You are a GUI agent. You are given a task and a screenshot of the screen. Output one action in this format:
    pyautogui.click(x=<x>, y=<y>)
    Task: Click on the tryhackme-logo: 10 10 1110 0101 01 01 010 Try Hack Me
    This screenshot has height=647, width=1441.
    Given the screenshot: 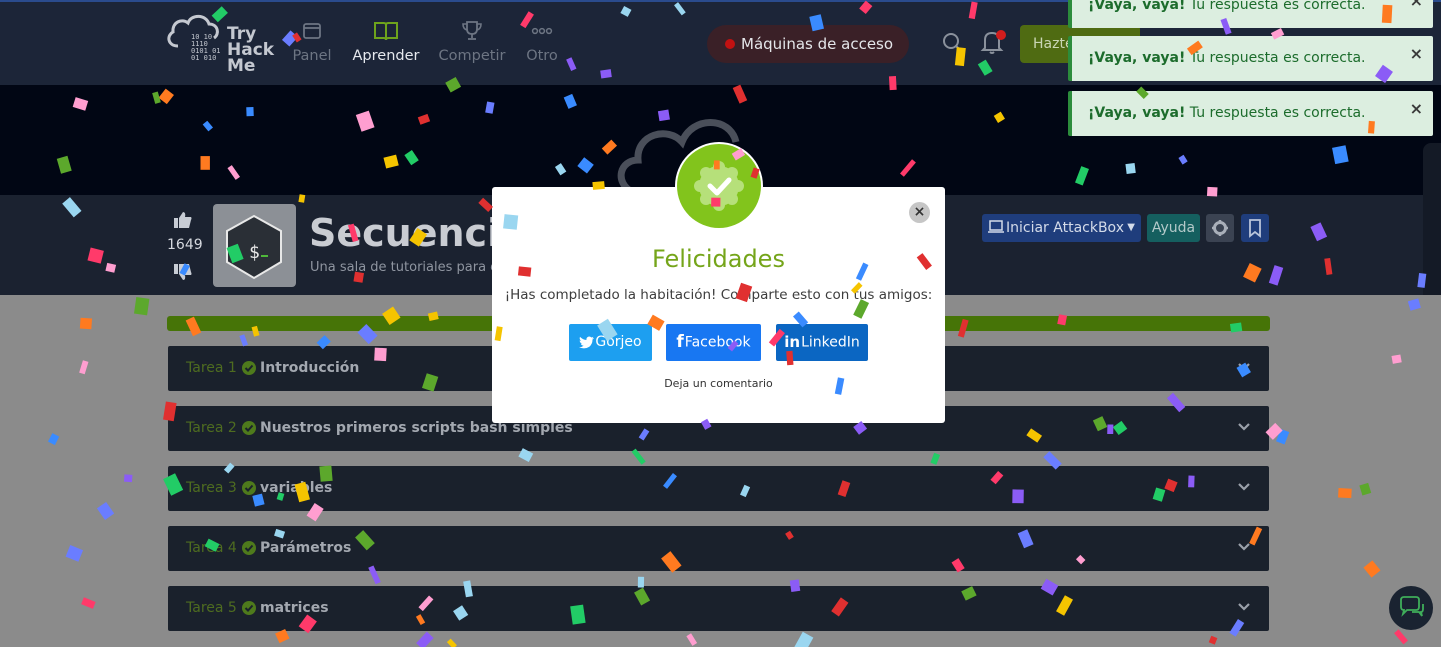 What is the action you would take?
    pyautogui.click(x=220, y=44)
    